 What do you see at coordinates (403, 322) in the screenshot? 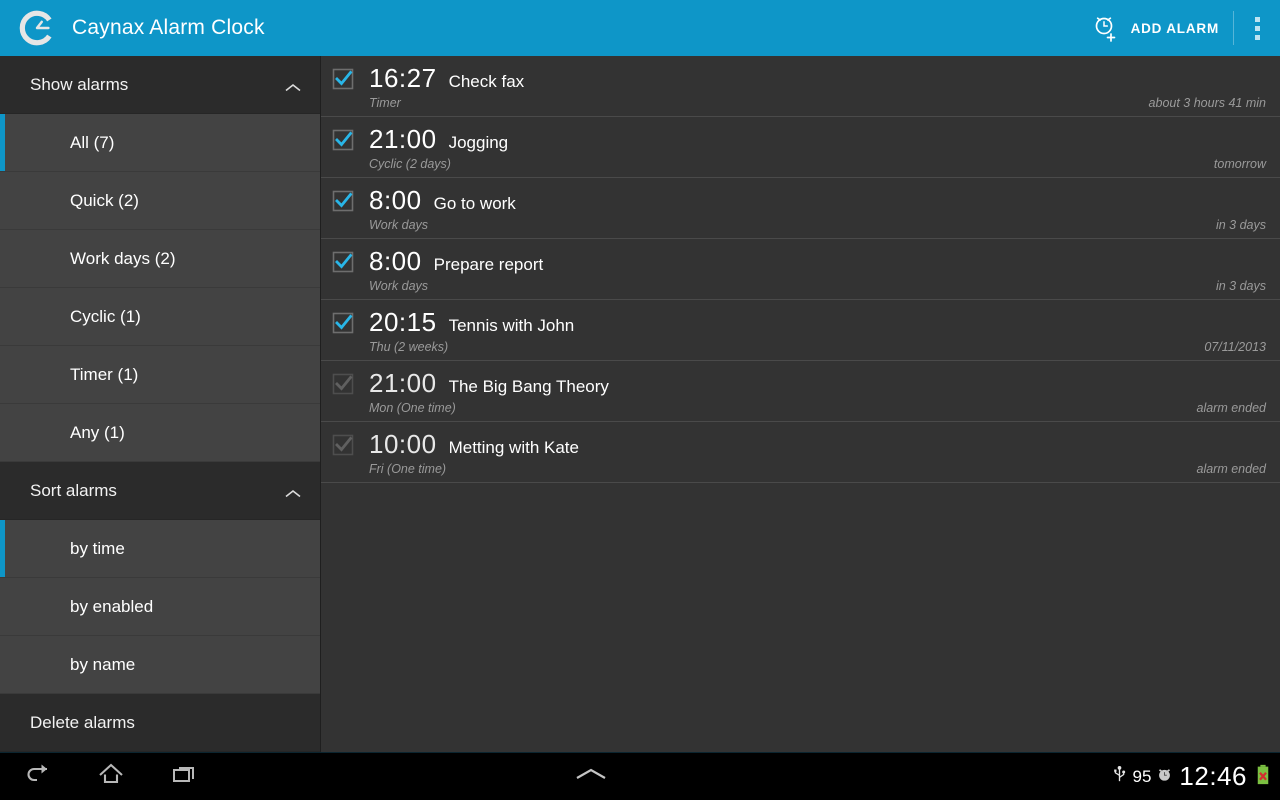
I see `alarm-time: 20:15` at bounding box center [403, 322].